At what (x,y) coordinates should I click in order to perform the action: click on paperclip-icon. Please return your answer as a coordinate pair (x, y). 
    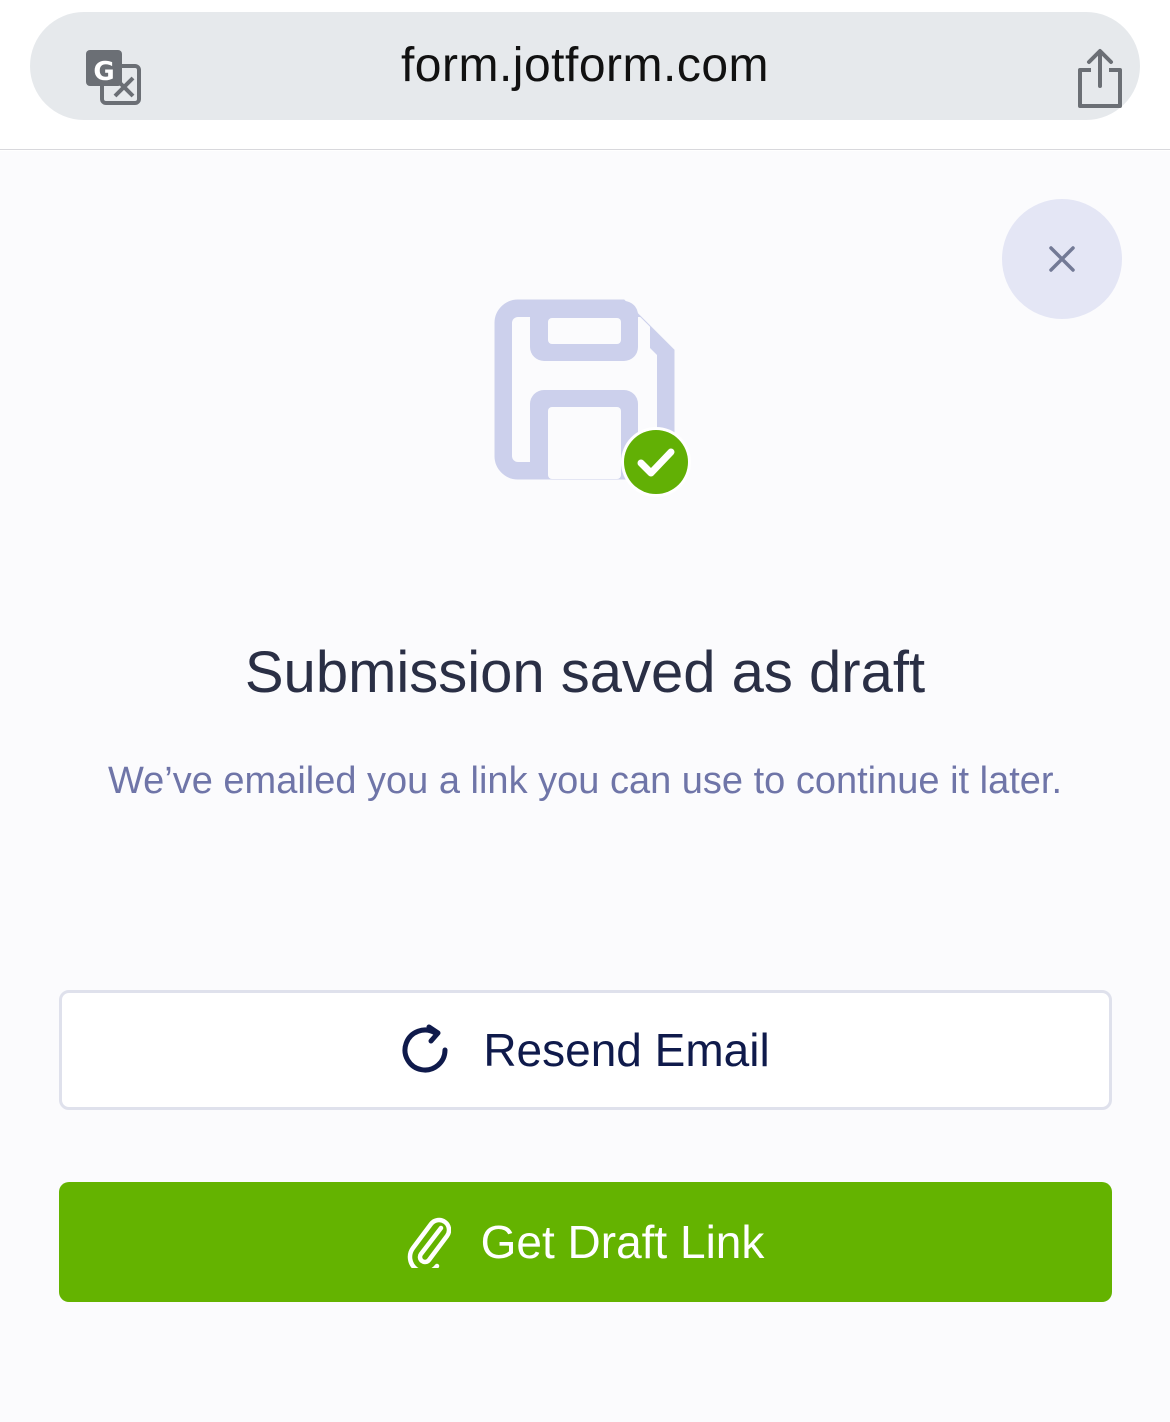
    Looking at the image, I should click on (429, 1242).